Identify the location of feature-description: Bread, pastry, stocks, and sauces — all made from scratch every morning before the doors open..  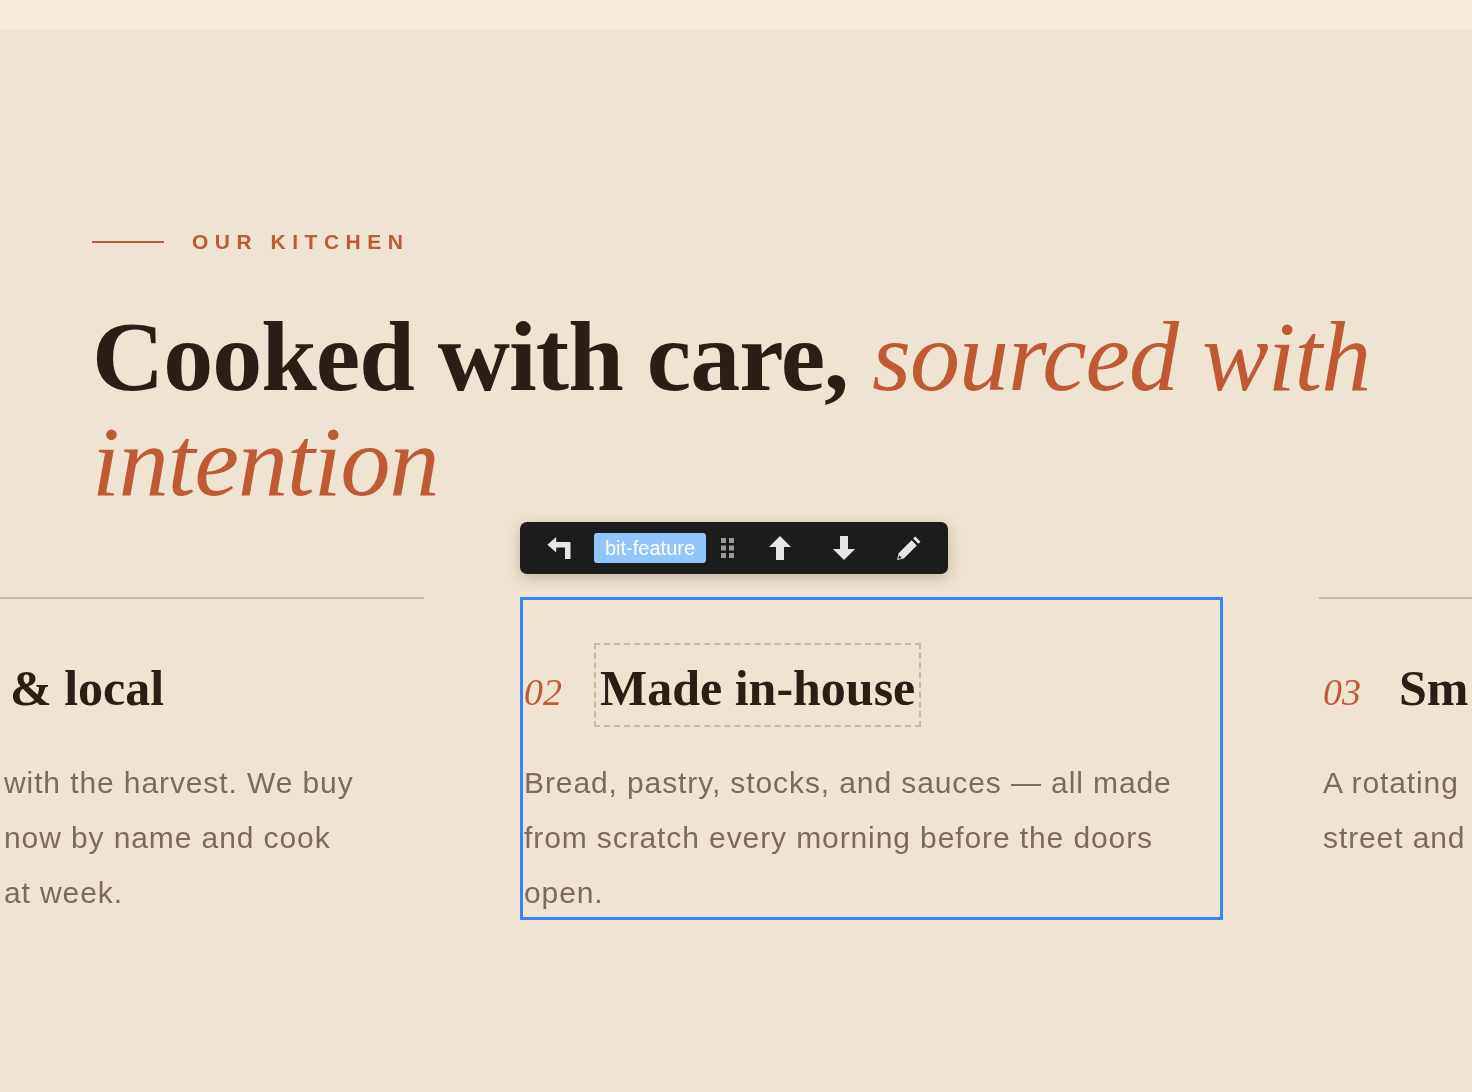
(848, 838).